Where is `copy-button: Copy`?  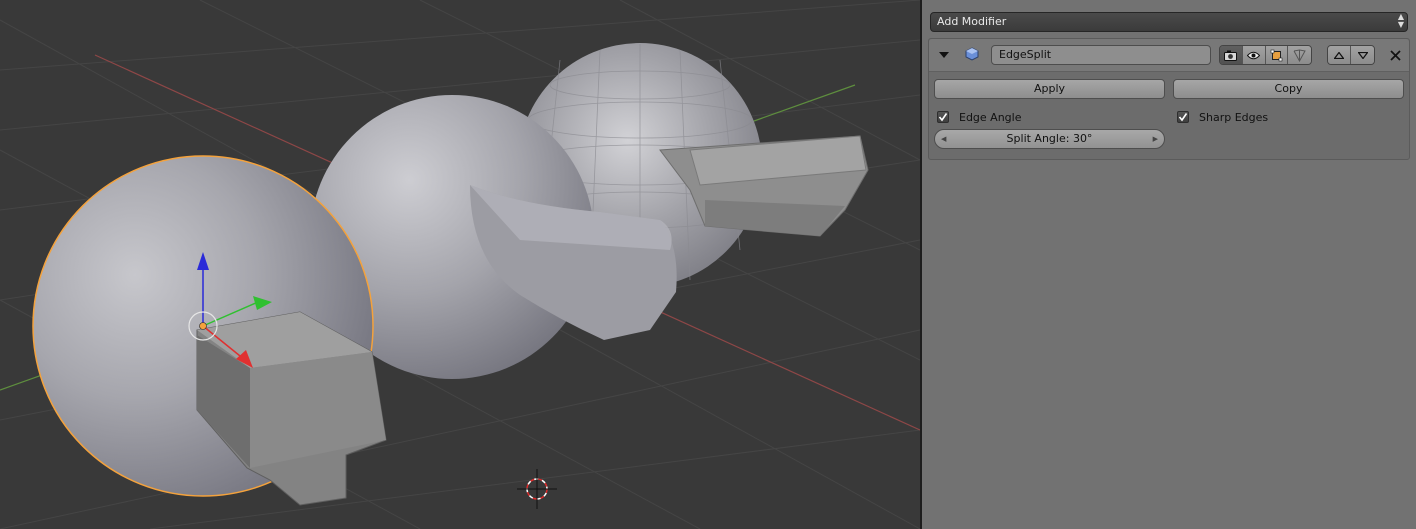 copy-button: Copy is located at coordinates (1288, 89).